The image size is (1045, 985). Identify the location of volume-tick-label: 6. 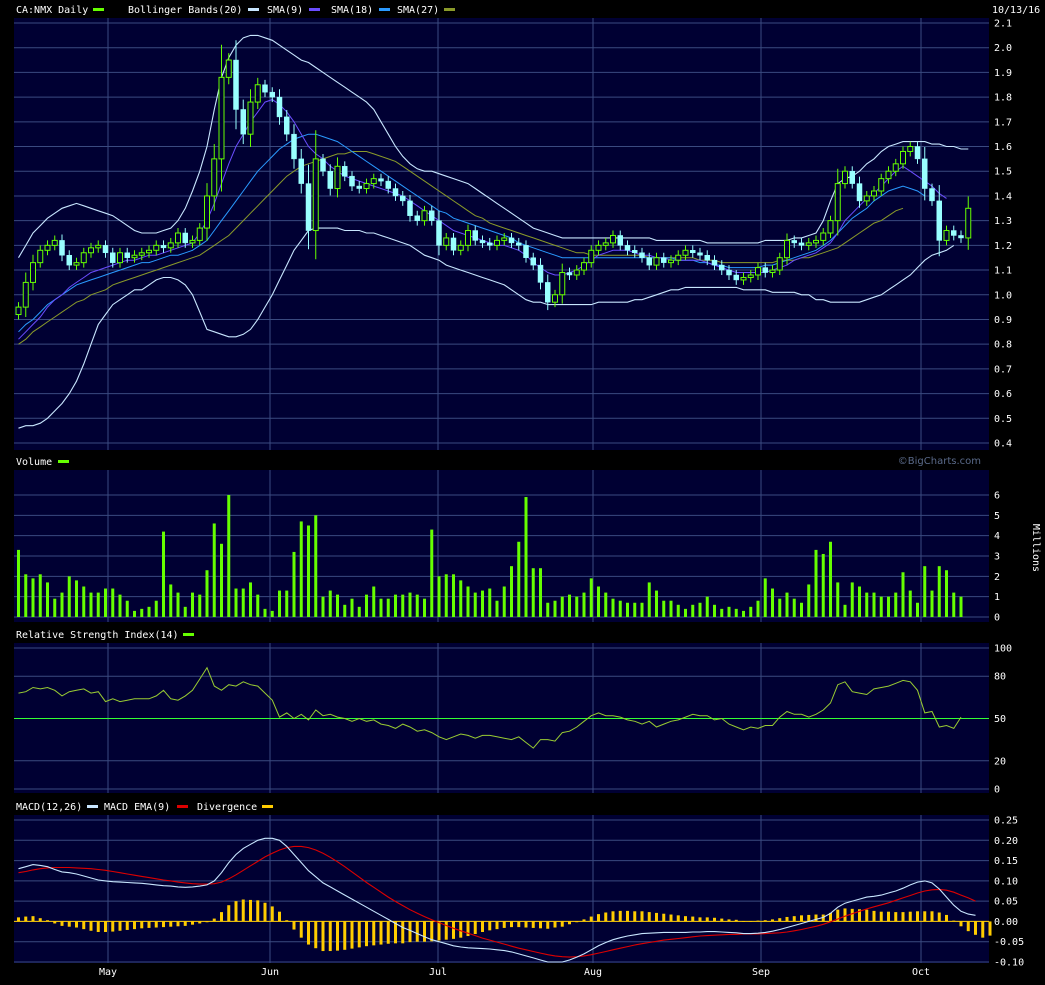
(997, 496).